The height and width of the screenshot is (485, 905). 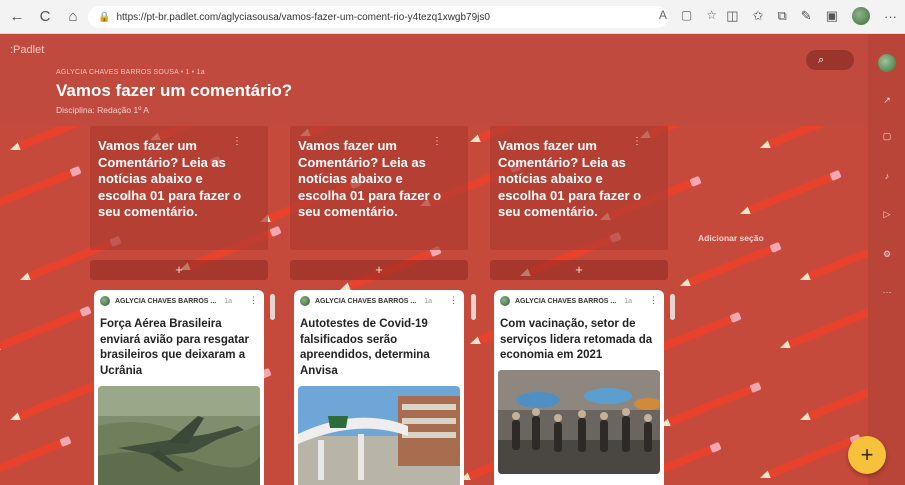 What do you see at coordinates (887, 292) in the screenshot?
I see `more-options-icon: ···` at bounding box center [887, 292].